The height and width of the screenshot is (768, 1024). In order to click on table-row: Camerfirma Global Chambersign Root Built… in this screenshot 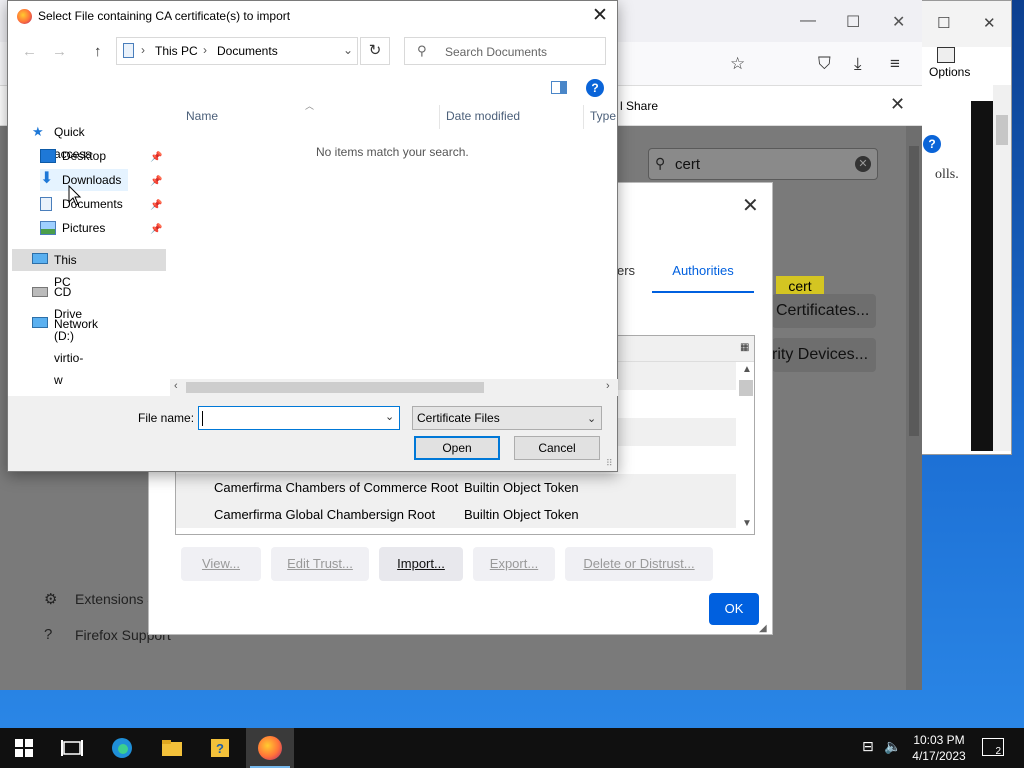, I will do `click(456, 515)`.